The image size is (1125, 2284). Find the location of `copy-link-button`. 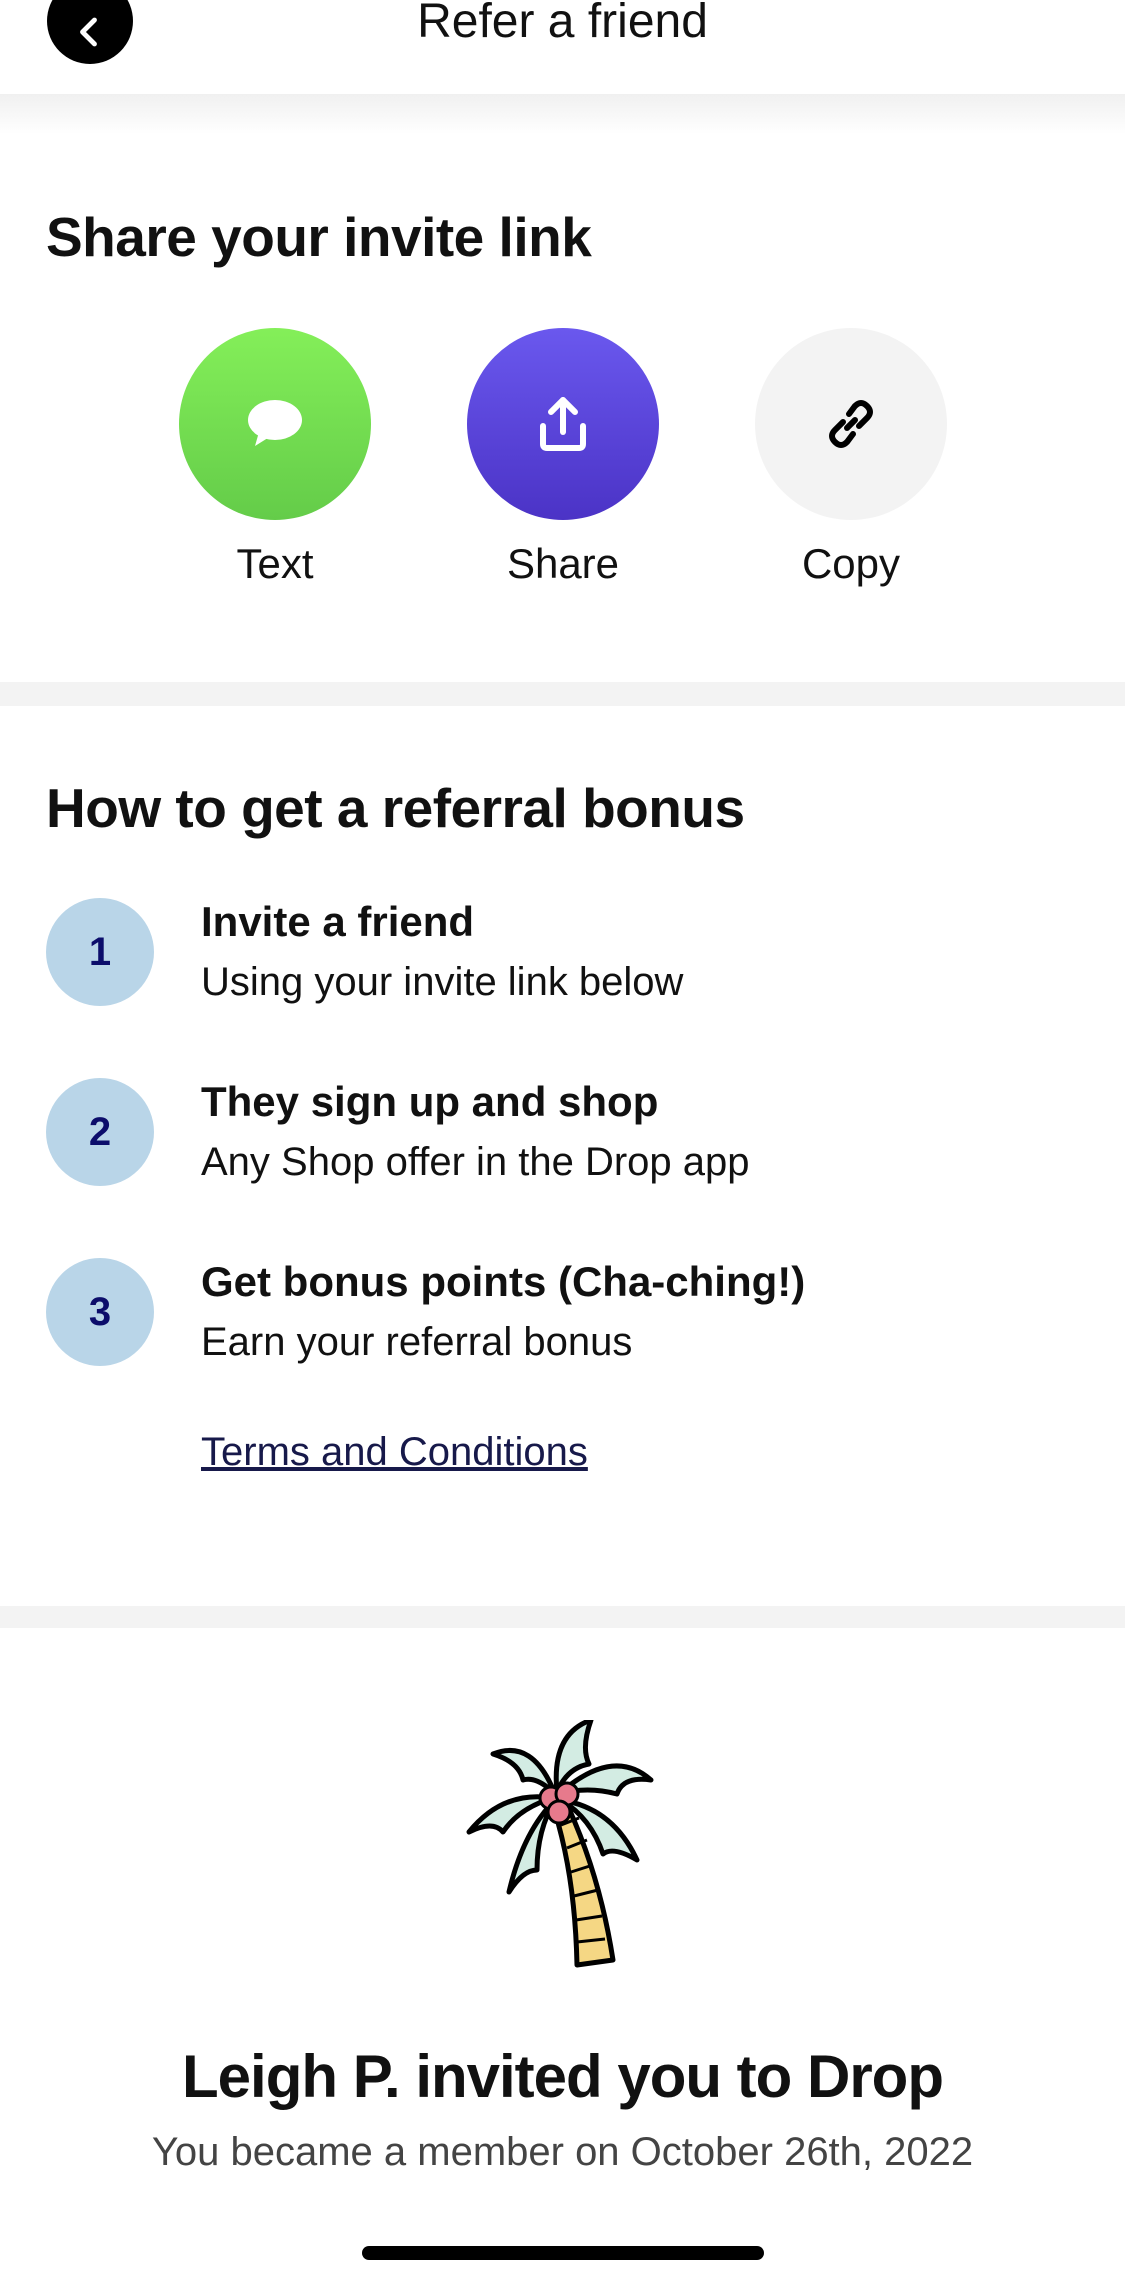

copy-link-button is located at coordinates (851, 424).